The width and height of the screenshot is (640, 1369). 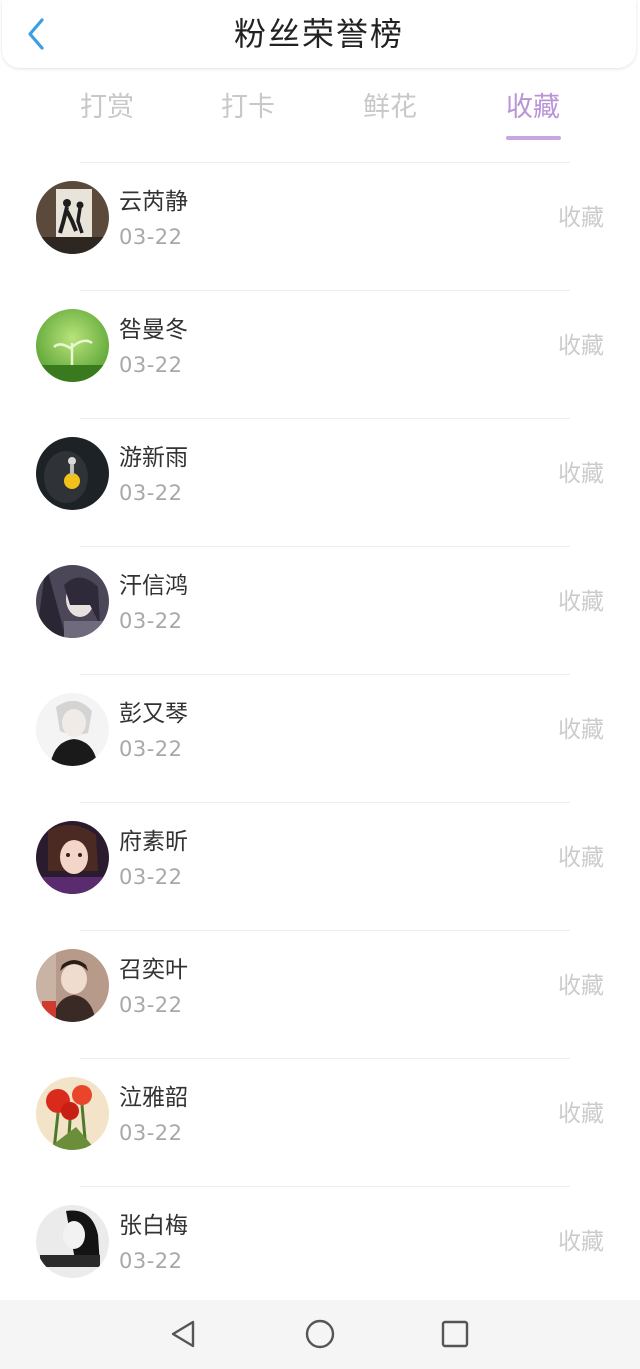 I want to click on system-navigation-bar, so click(x=320, y=1334).